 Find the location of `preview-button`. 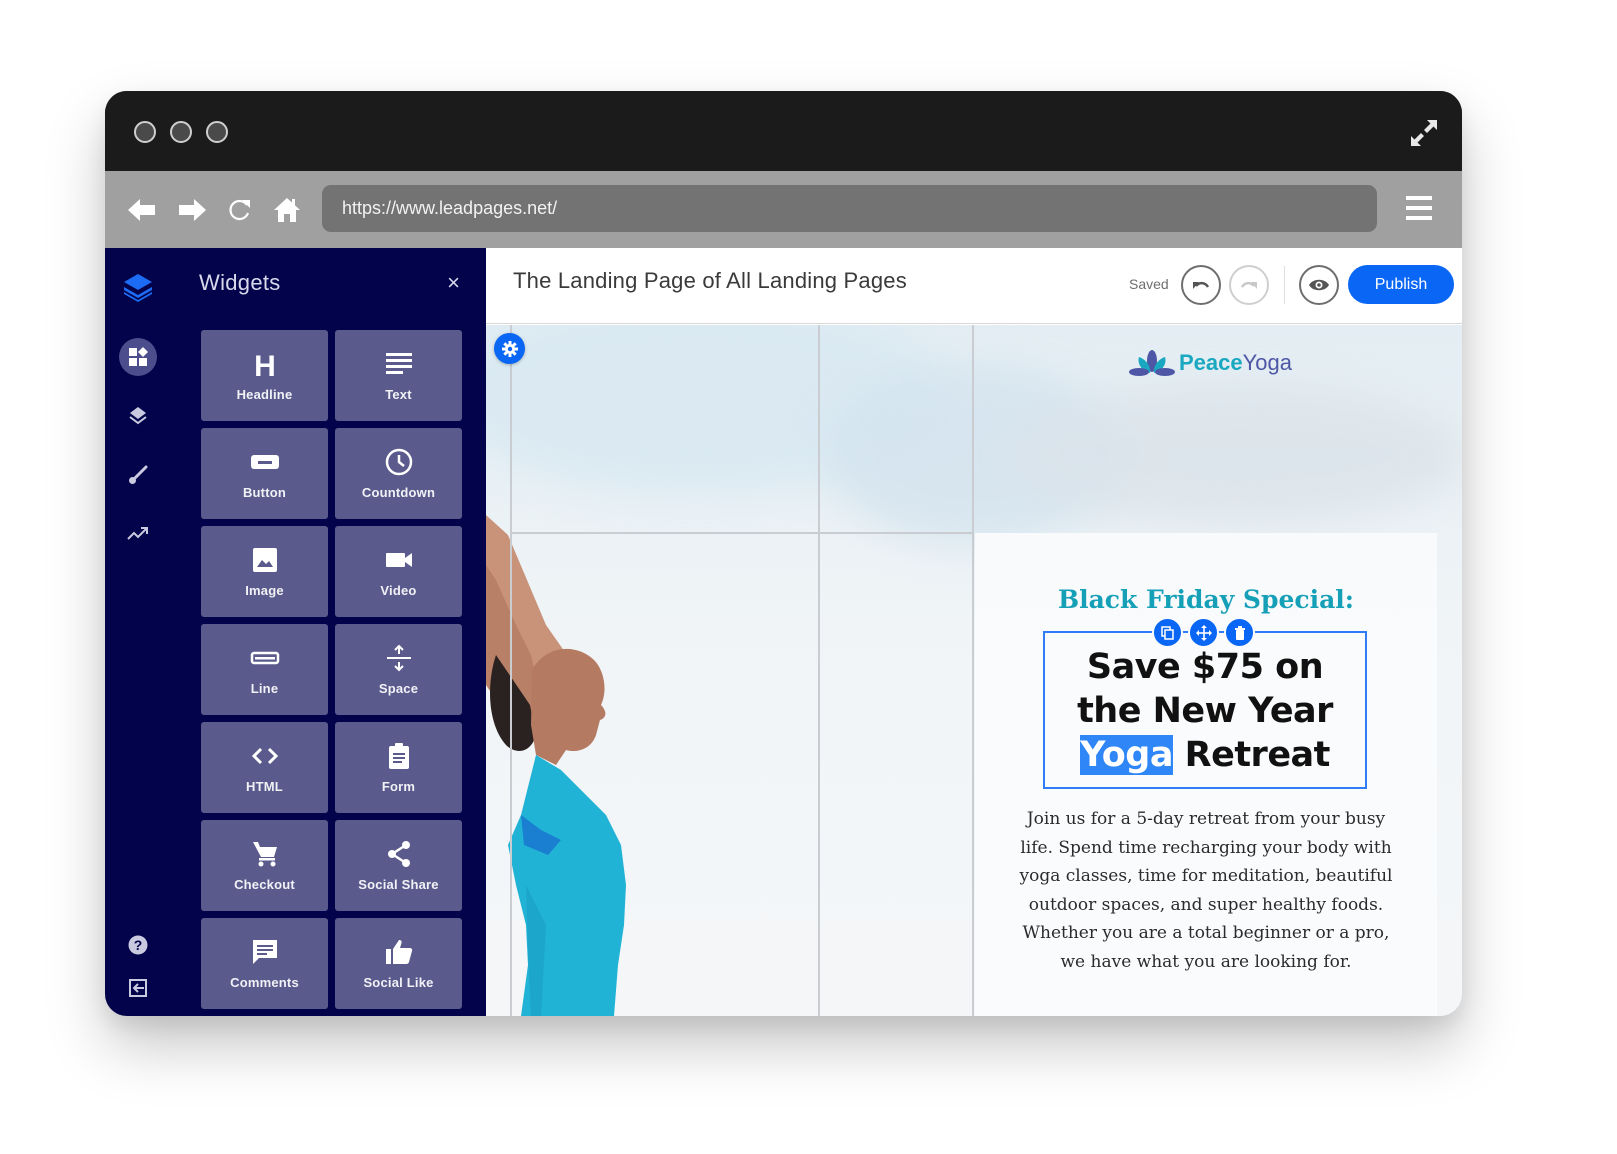

preview-button is located at coordinates (1319, 285).